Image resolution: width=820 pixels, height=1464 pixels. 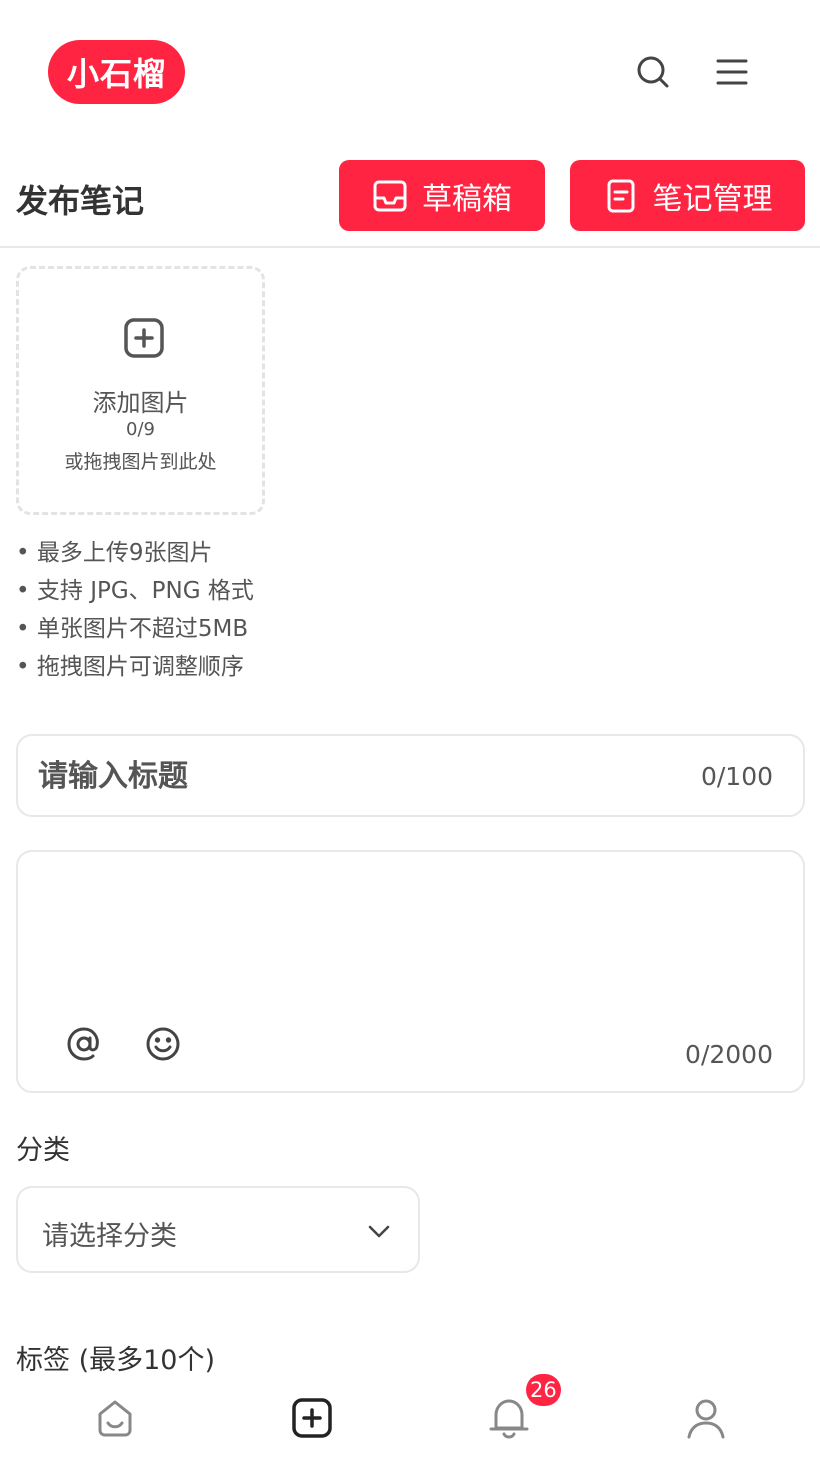 I want to click on menu-icon, so click(x=732, y=72).